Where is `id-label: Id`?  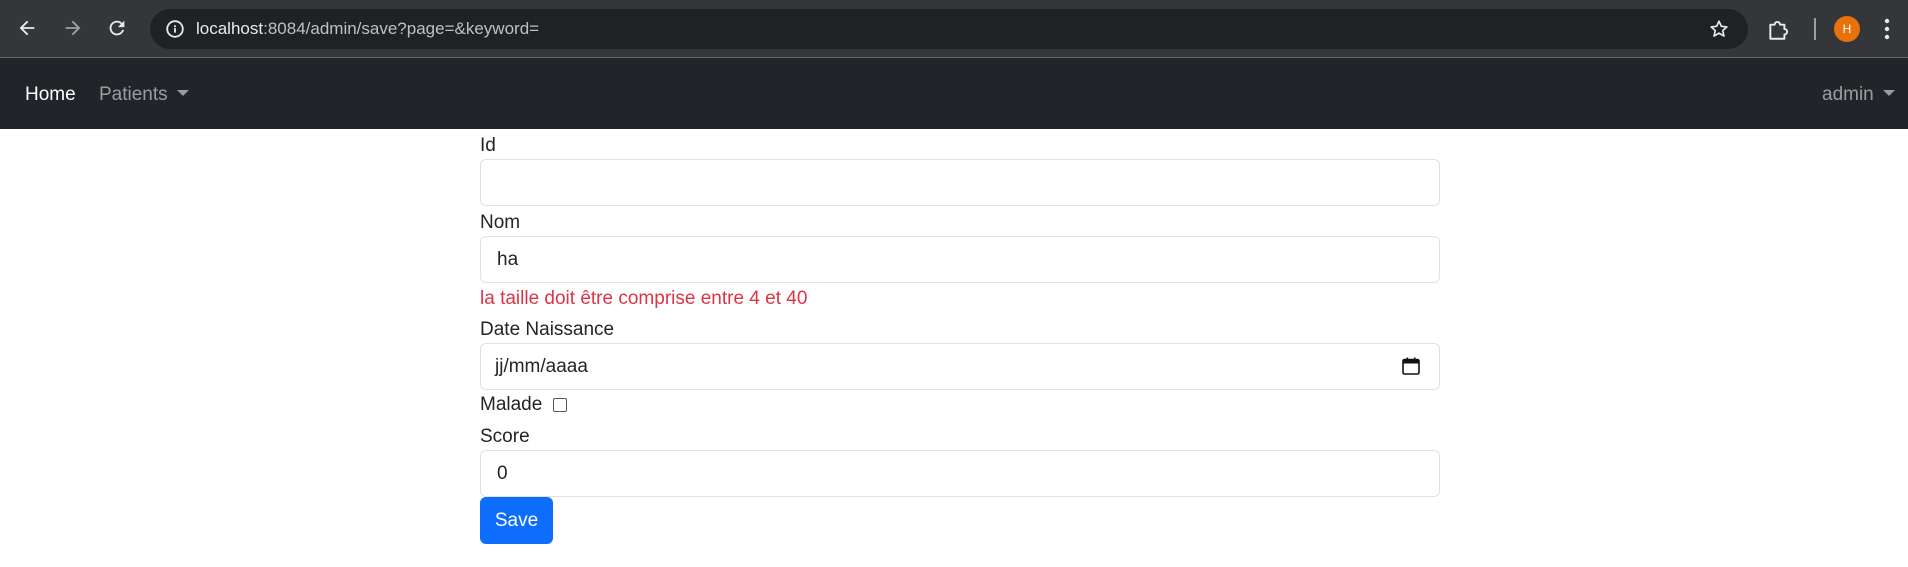 id-label: Id is located at coordinates (488, 145).